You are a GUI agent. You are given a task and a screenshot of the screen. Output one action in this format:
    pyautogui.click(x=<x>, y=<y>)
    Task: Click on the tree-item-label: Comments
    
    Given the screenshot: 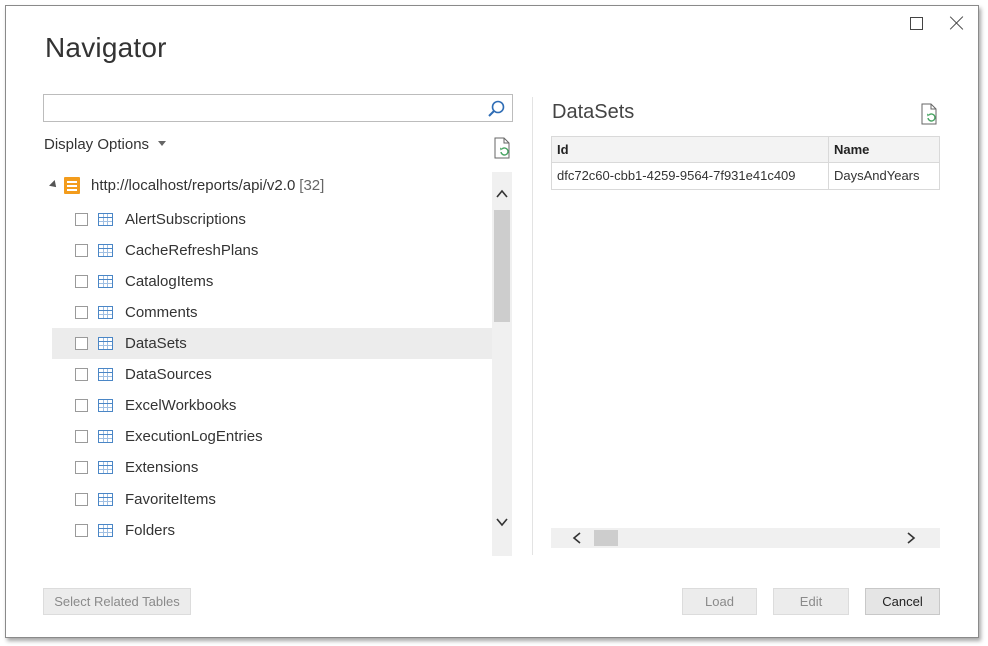 What is the action you would take?
    pyautogui.click(x=161, y=312)
    